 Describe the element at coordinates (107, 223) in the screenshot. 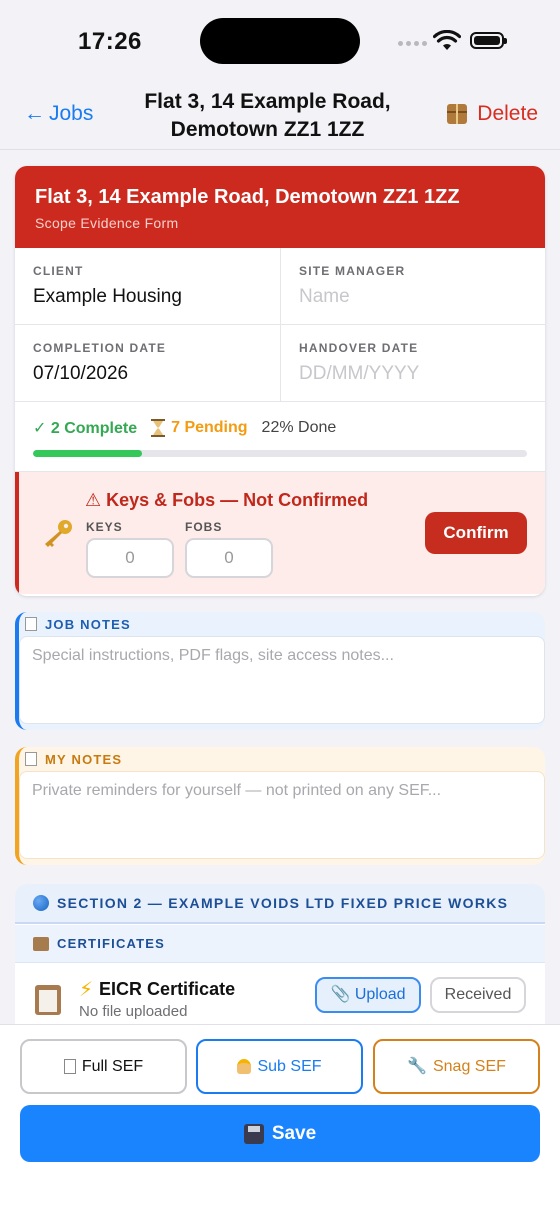

I see `form-type: Scope Evidence Form` at that location.